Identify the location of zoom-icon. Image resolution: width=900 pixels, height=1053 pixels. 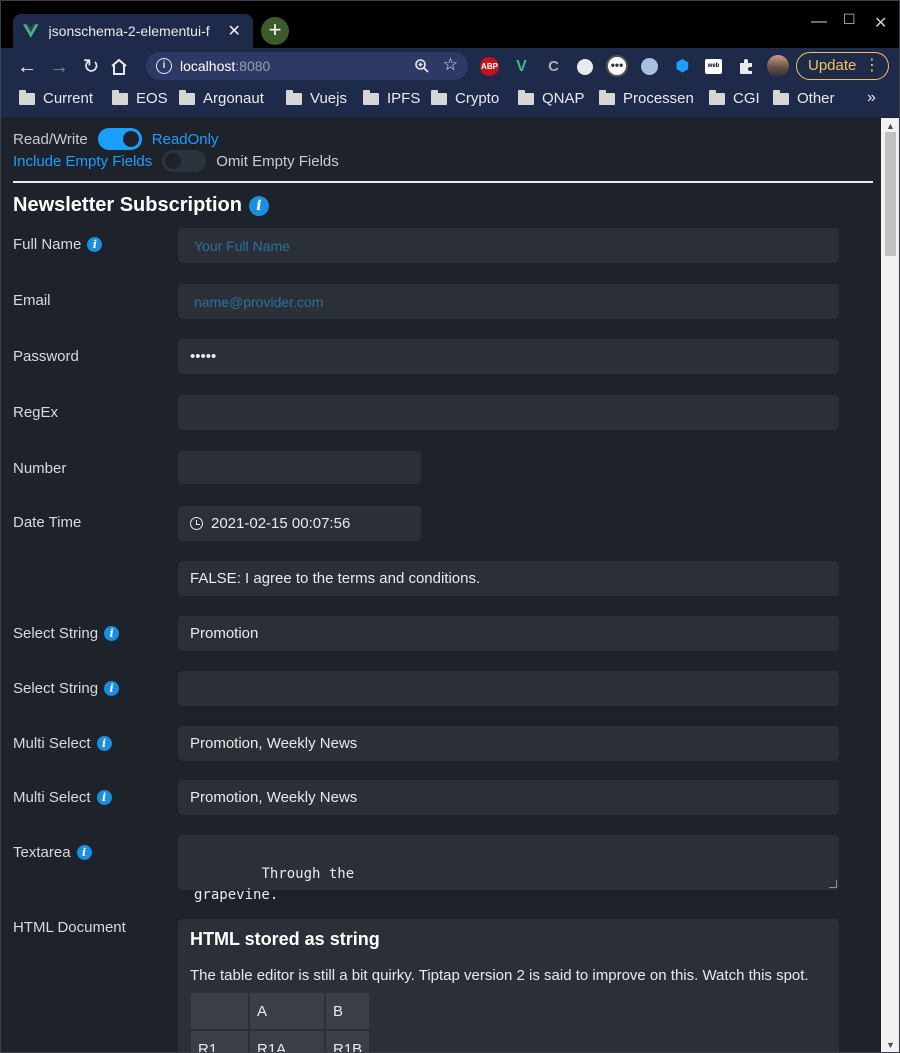
(422, 66).